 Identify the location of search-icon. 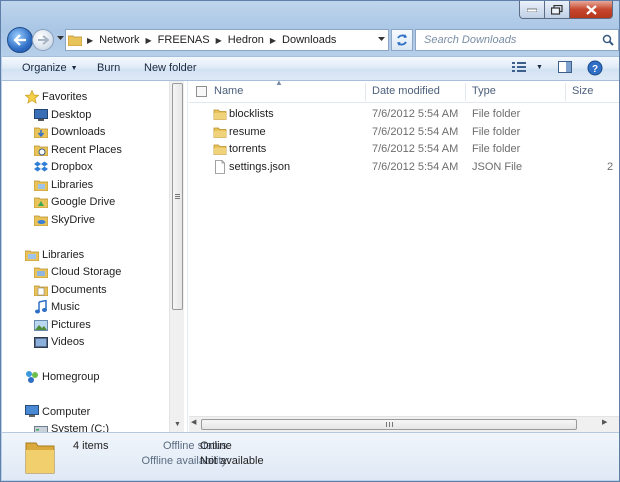
(608, 40).